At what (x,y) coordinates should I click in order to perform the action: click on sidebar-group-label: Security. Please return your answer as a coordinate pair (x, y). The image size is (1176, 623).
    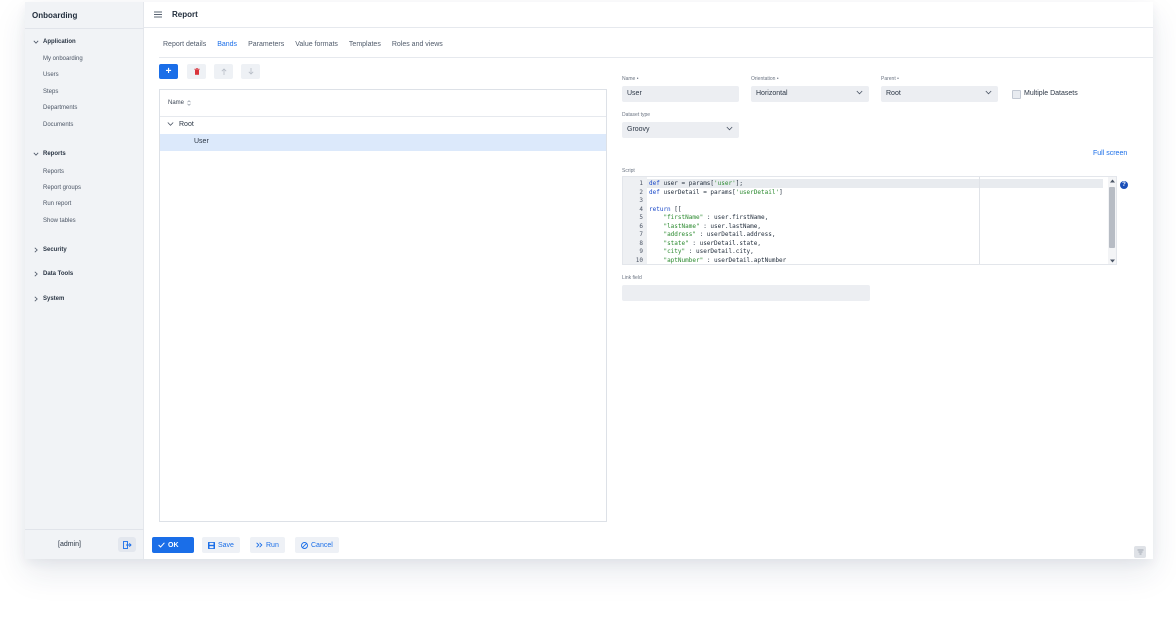
    Looking at the image, I should click on (55, 249).